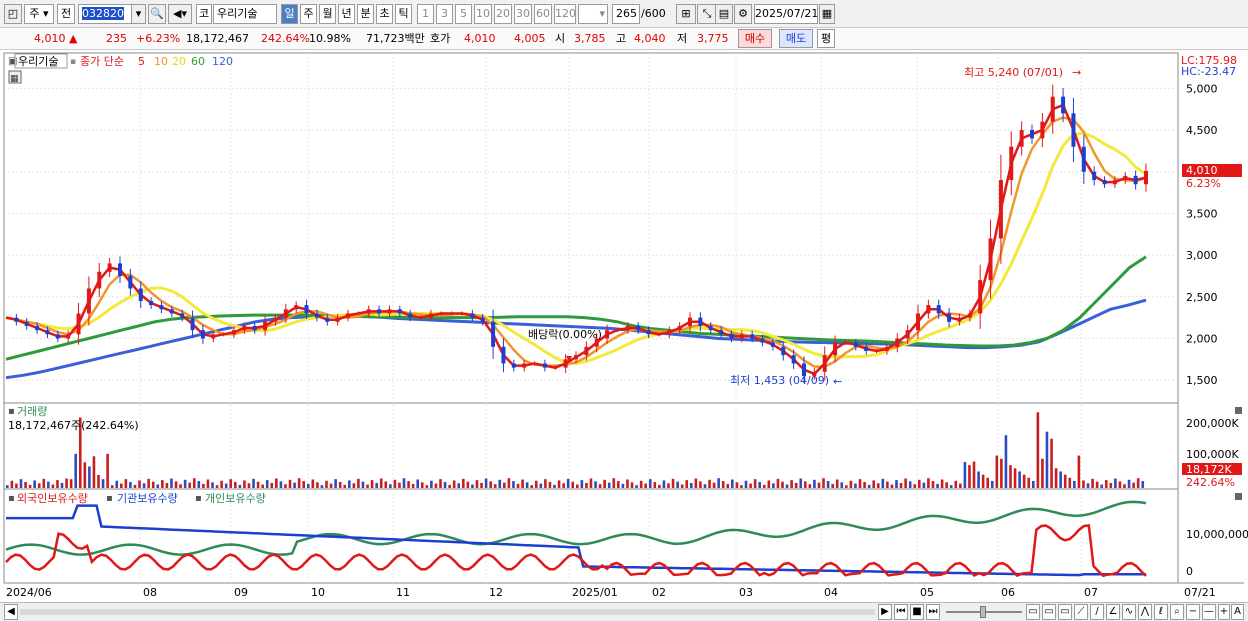 The height and width of the screenshot is (621, 1248). I want to click on legend-stock: 우리기술, so click(38, 61).